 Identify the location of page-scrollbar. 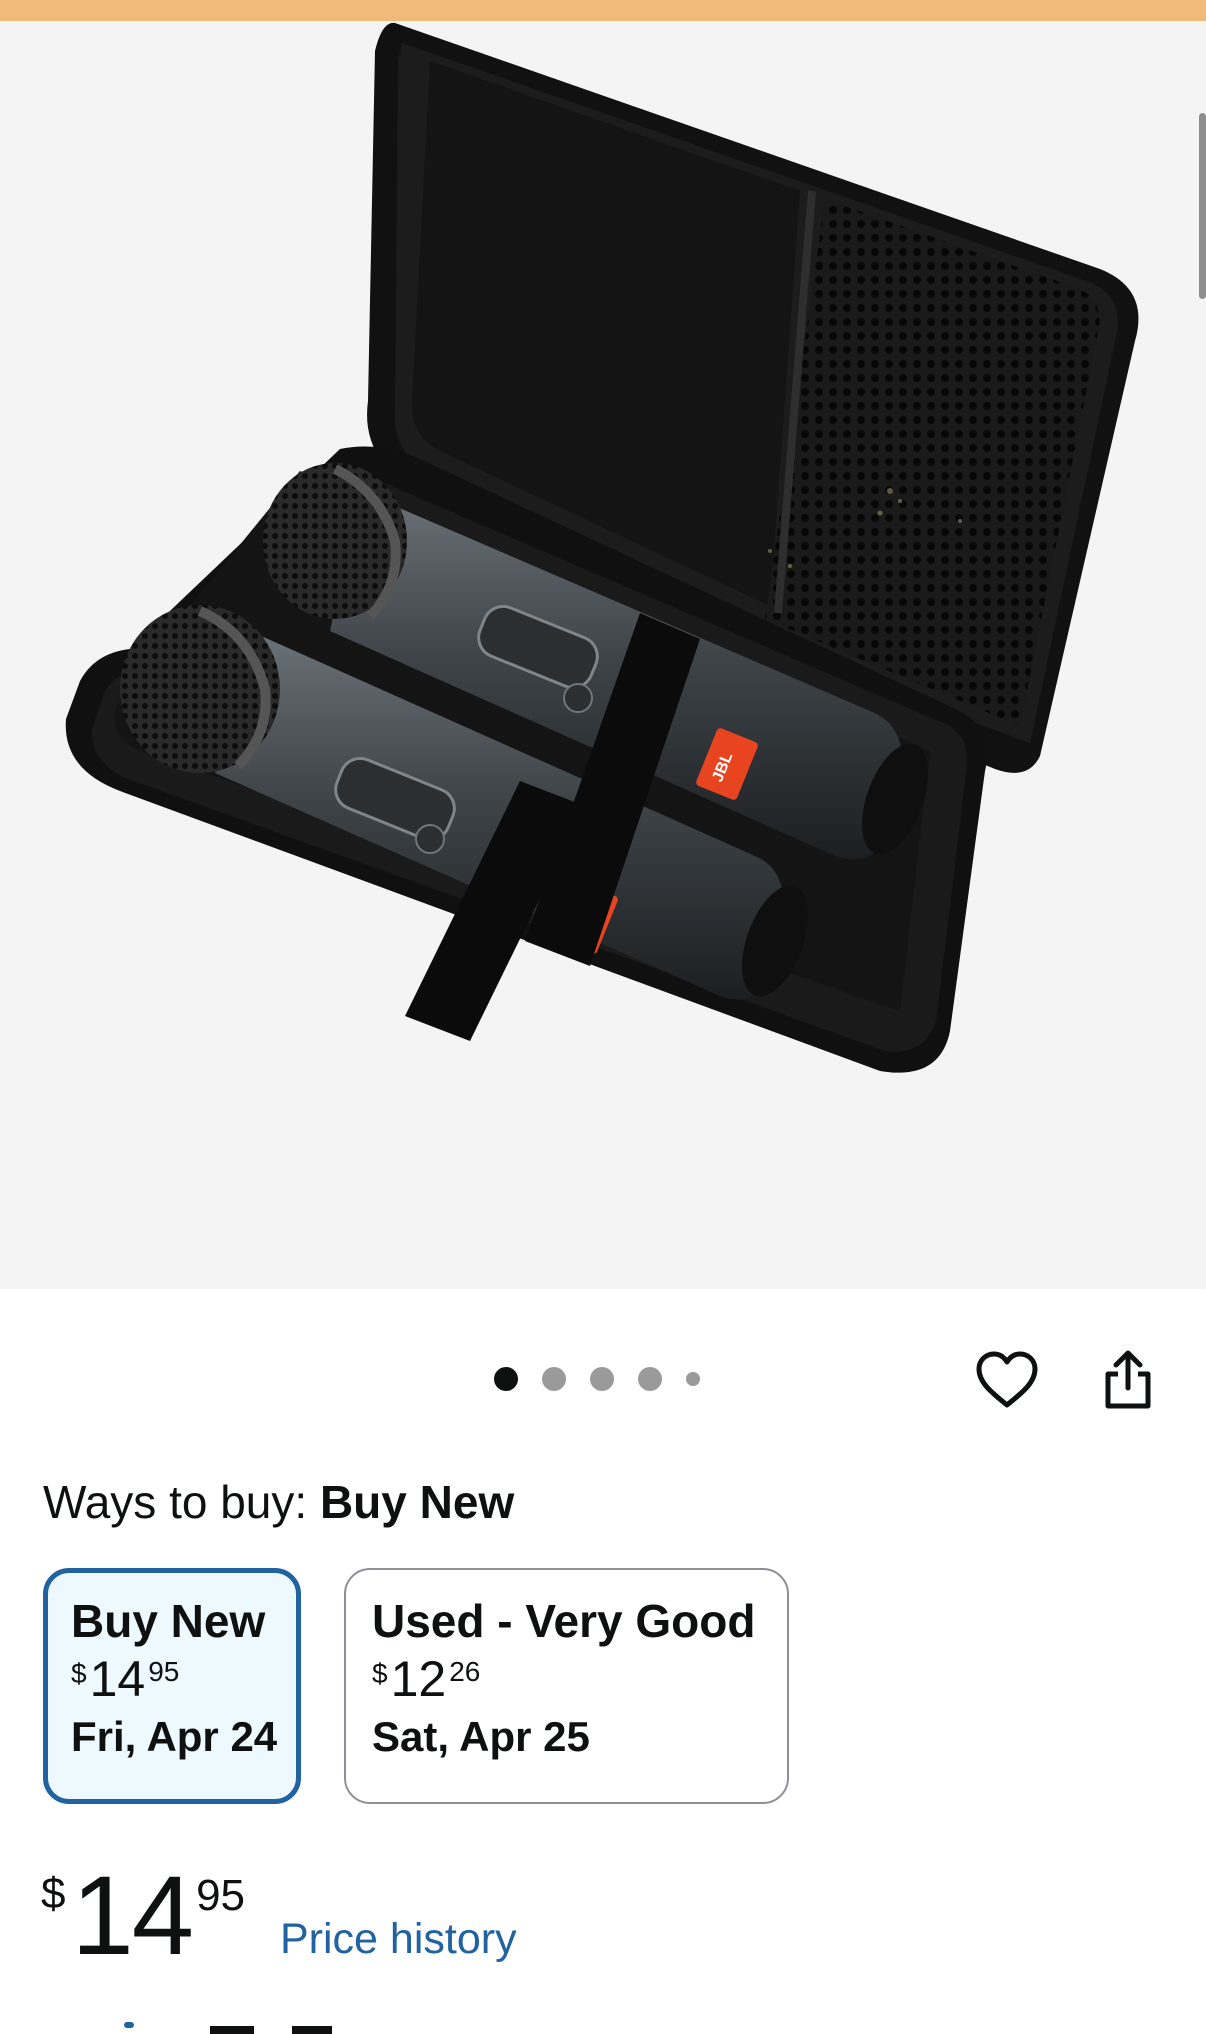
(1202, 206).